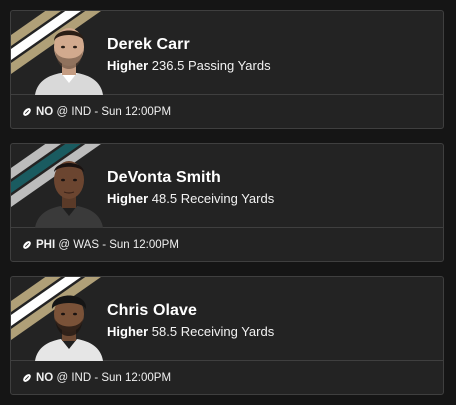 Image resolution: width=456 pixels, height=405 pixels. I want to click on player-name: DeVonta Smith, so click(164, 177).